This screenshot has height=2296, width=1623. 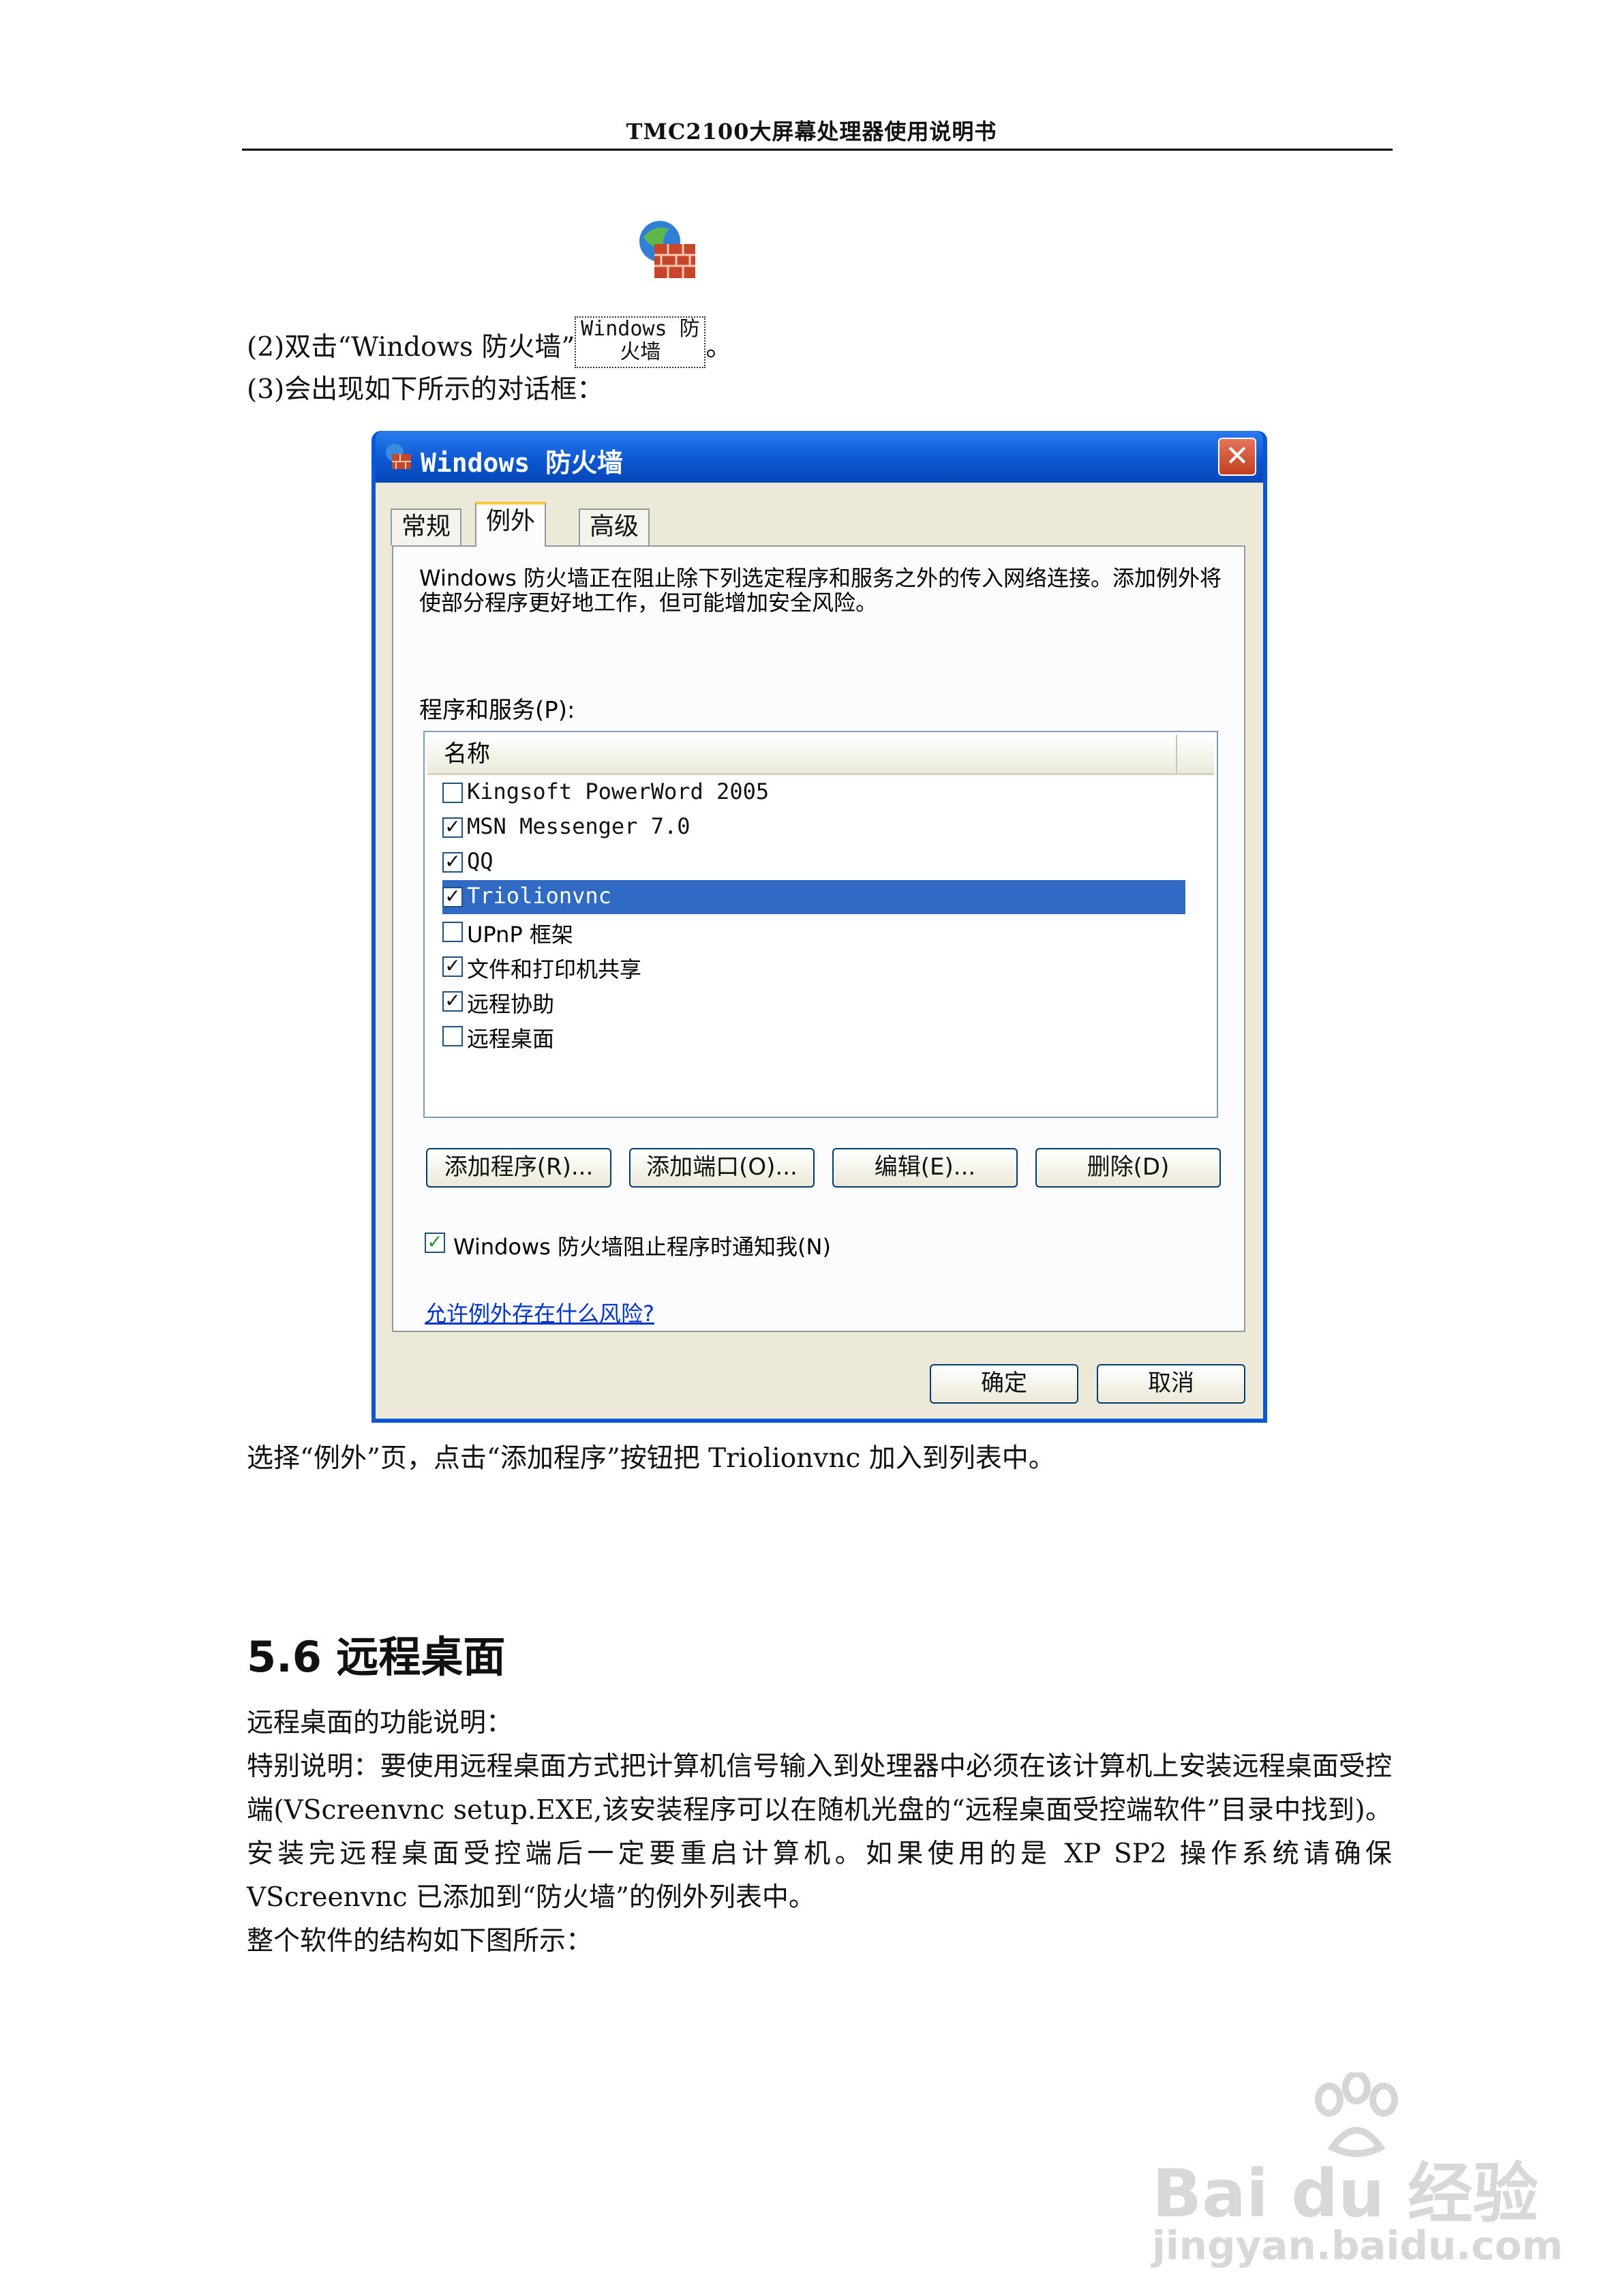 I want to click on tab-general: 常规, so click(x=426, y=527).